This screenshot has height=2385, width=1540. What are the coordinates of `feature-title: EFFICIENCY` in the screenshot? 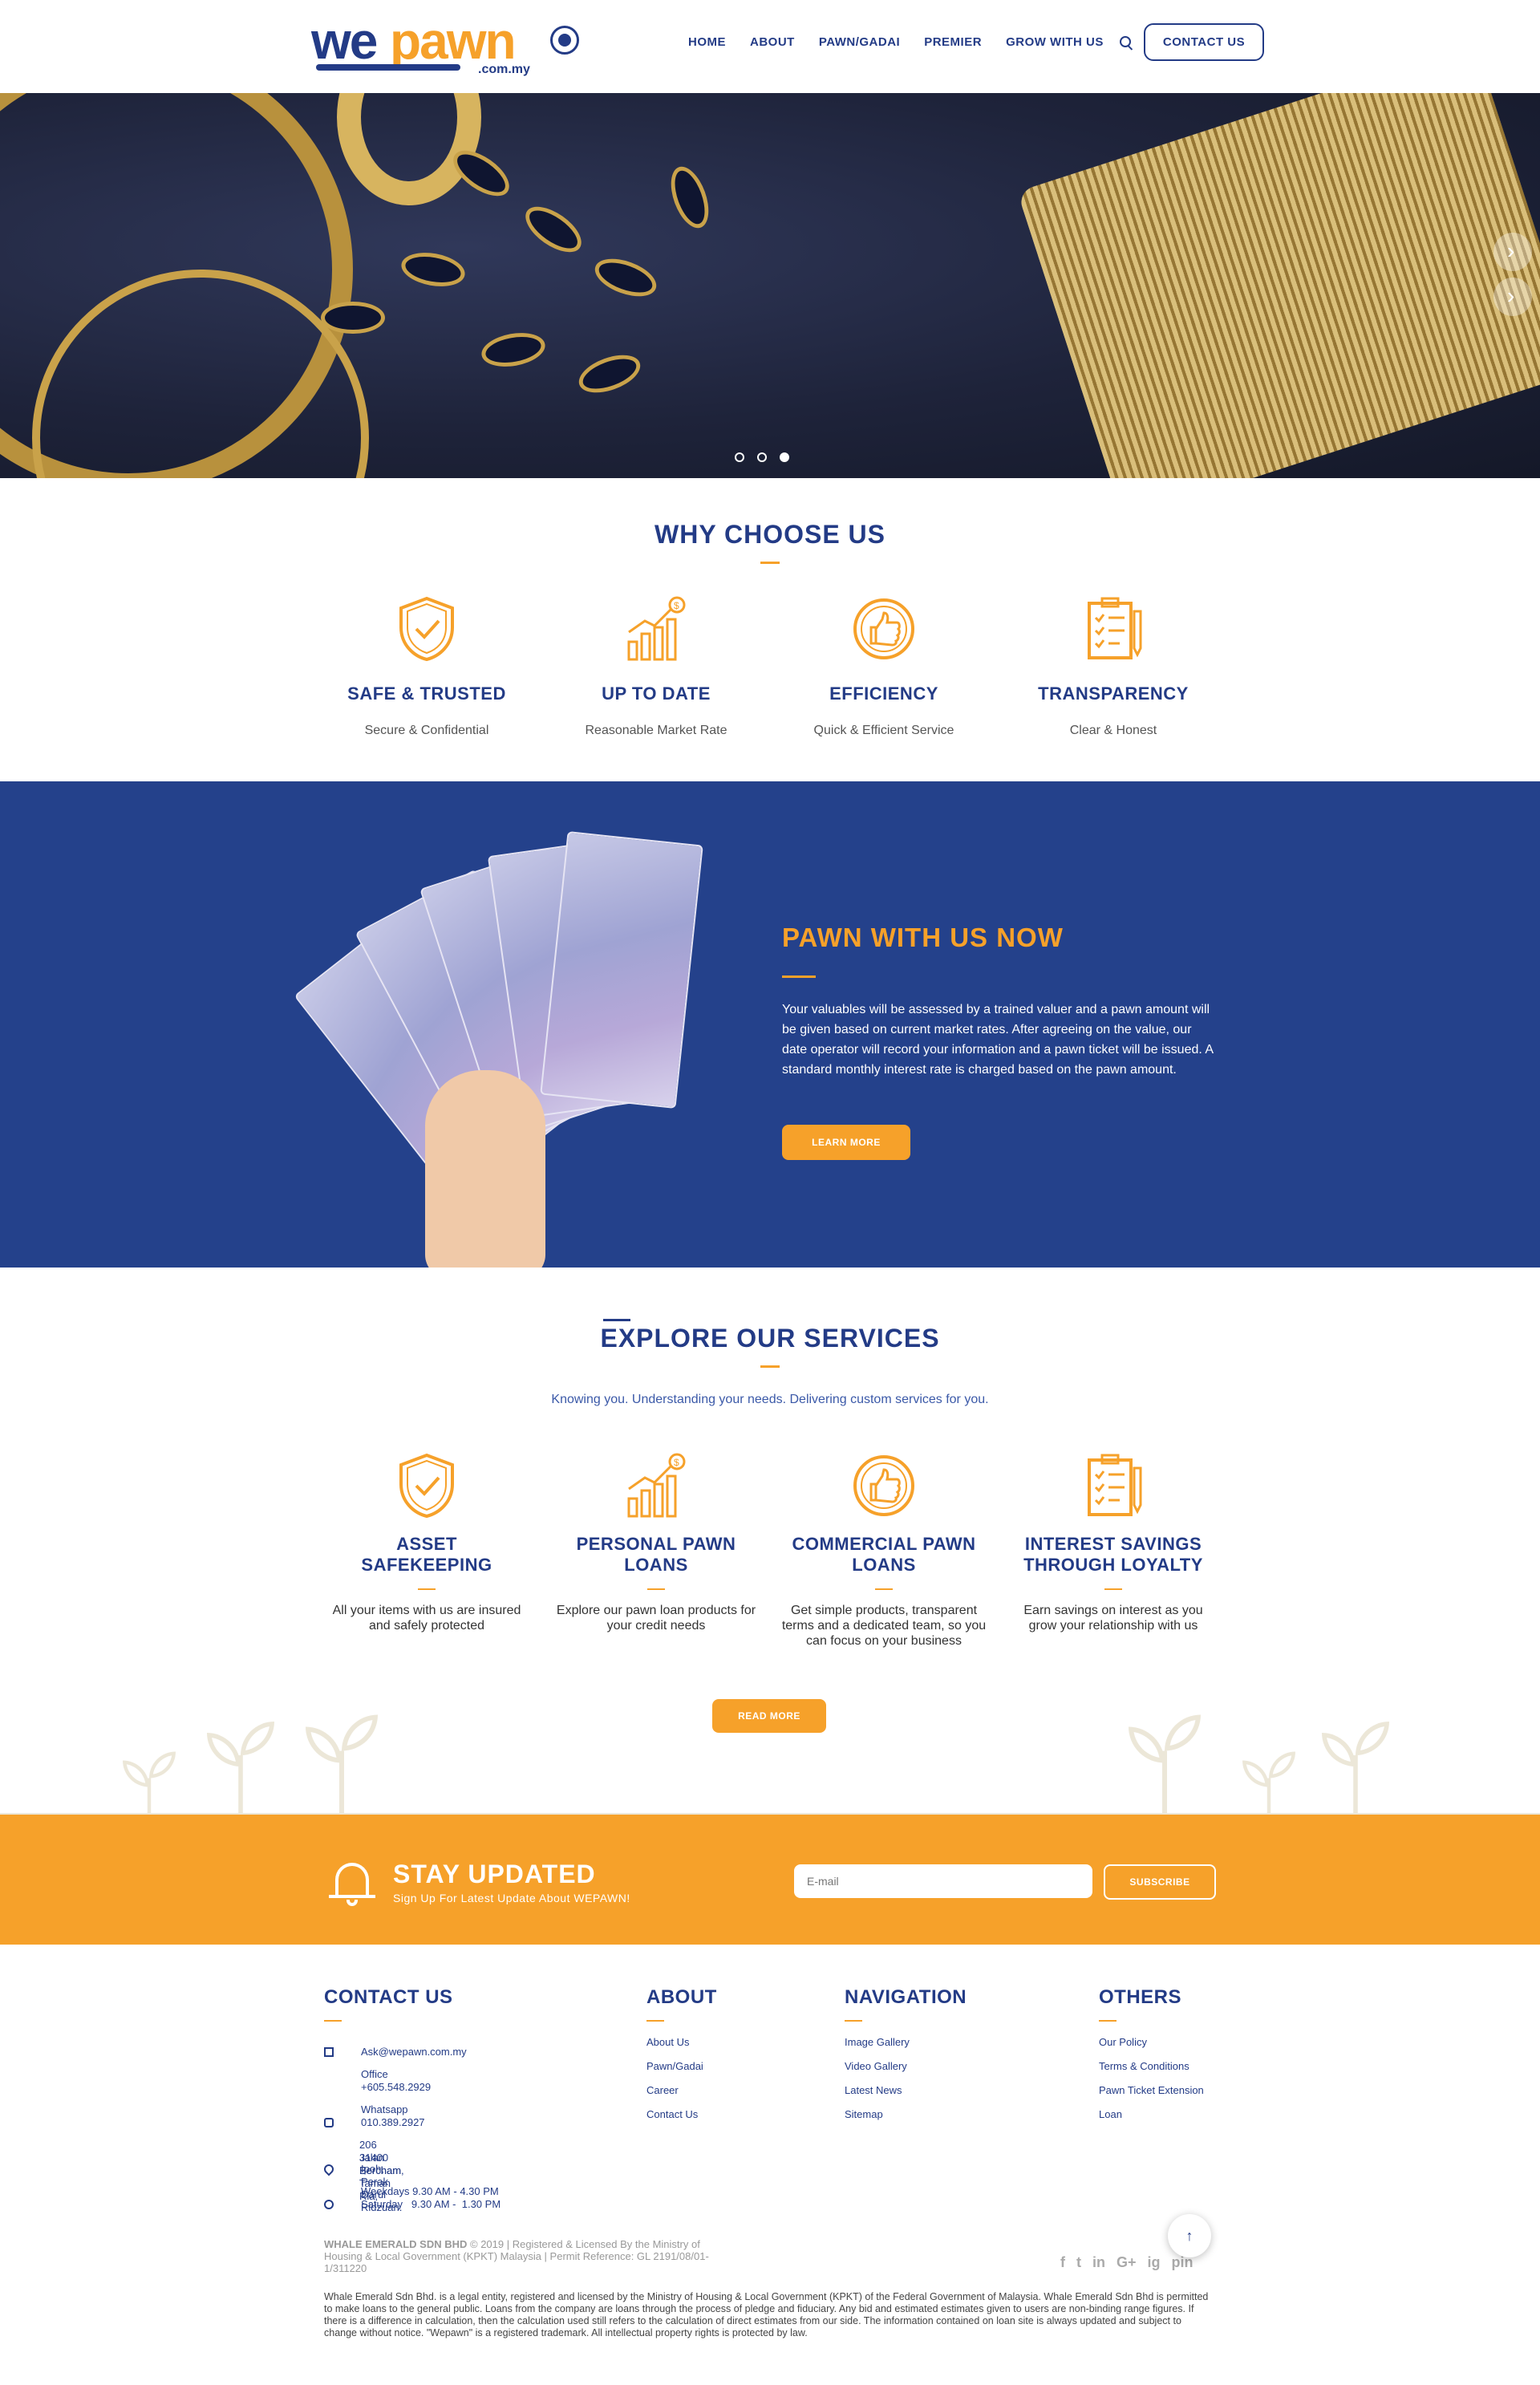 It's located at (883, 693).